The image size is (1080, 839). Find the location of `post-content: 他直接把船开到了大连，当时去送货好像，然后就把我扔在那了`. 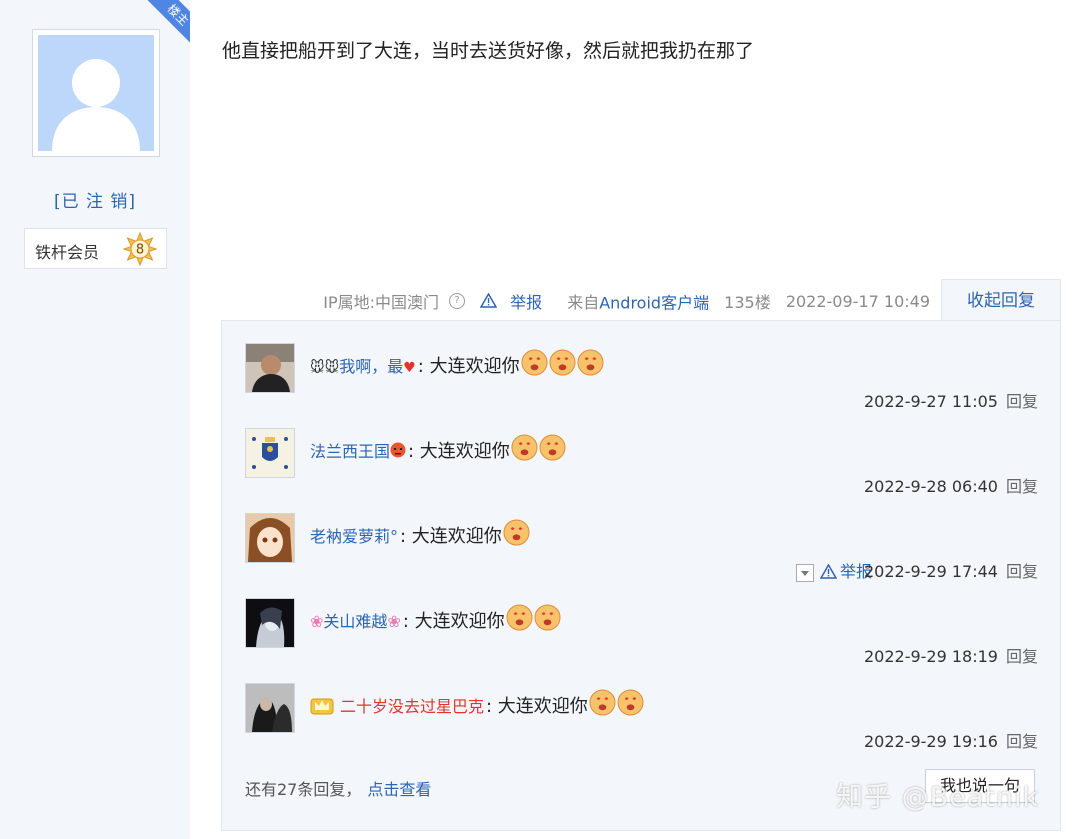

post-content: 他直接把船开到了大连，当时去送货好像，然后就把我扔在那了 is located at coordinates (488, 51).